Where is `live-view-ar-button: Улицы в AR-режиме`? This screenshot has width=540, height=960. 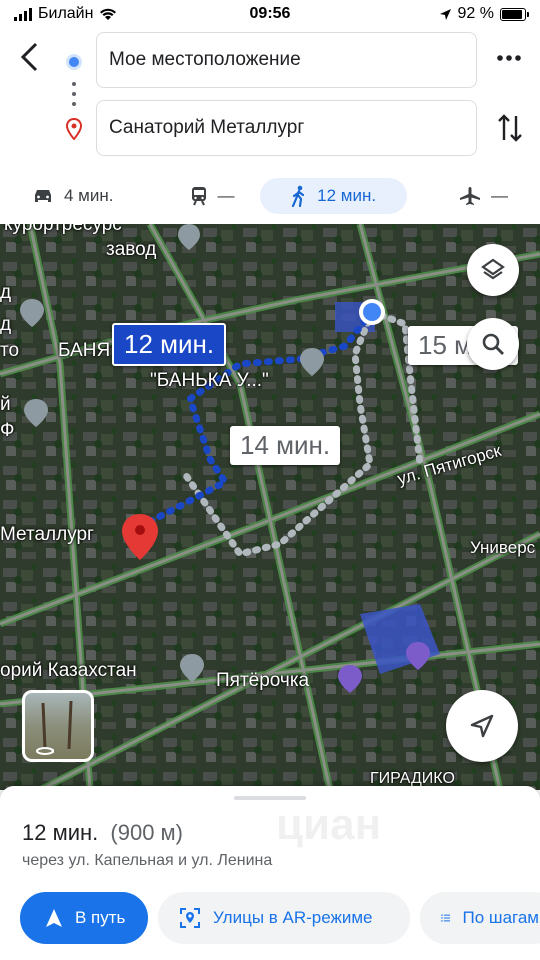 live-view-ar-button: Улицы в AR-режиме is located at coordinates (284, 918).